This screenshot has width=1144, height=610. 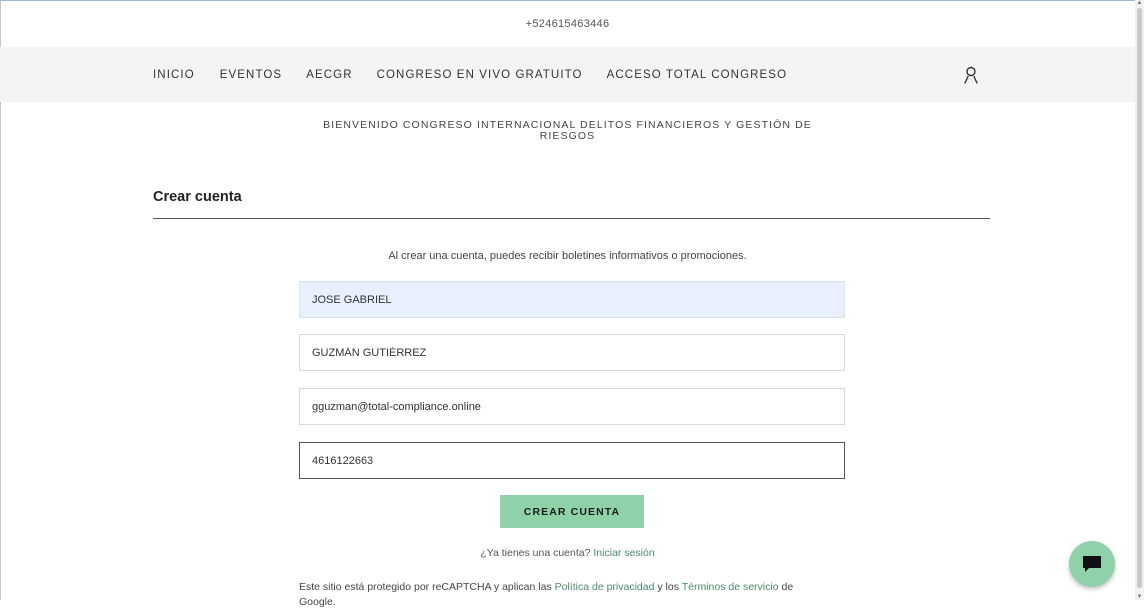 I want to click on last-name-field, so click(x=572, y=352).